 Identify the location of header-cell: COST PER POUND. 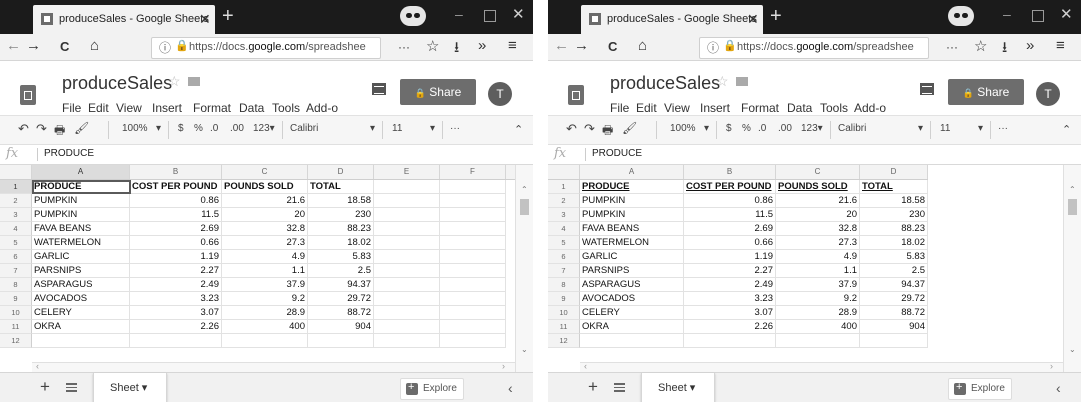
(176, 187).